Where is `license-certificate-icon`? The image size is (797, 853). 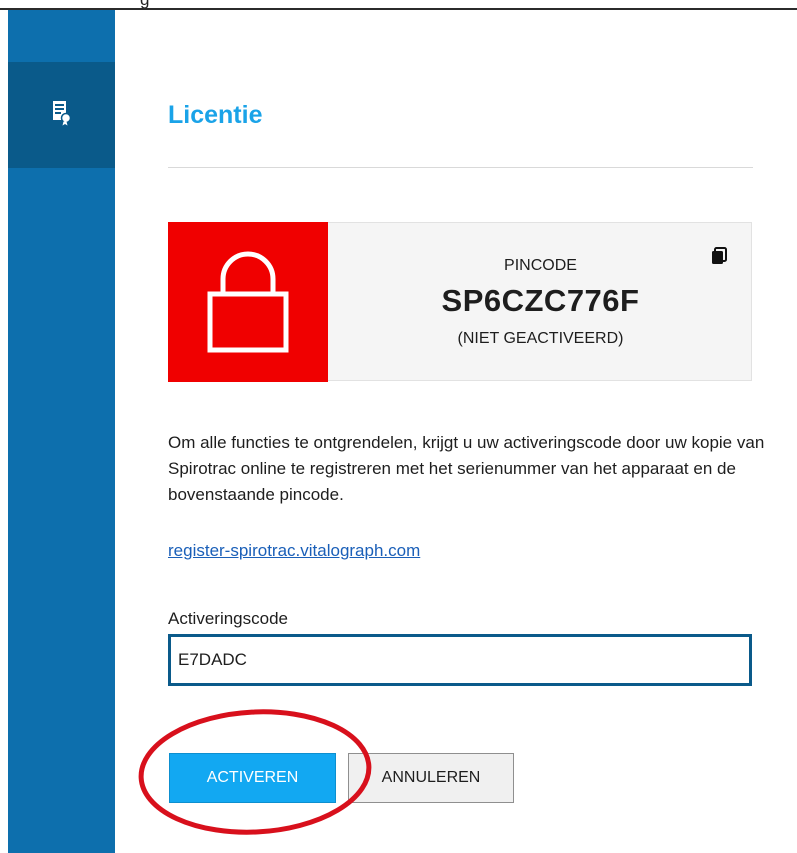 license-certificate-icon is located at coordinates (62, 113).